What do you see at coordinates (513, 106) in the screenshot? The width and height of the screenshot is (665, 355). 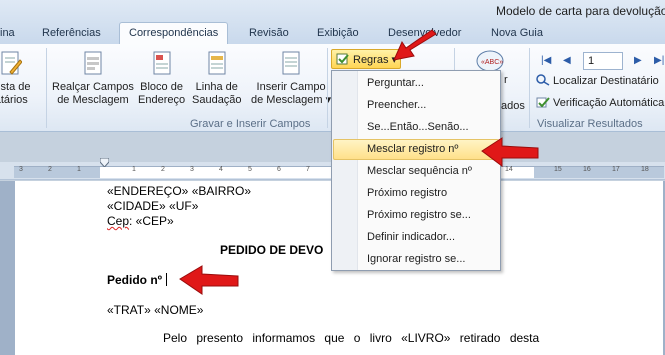 I see `preview-results-label-fragment-2: ados` at bounding box center [513, 106].